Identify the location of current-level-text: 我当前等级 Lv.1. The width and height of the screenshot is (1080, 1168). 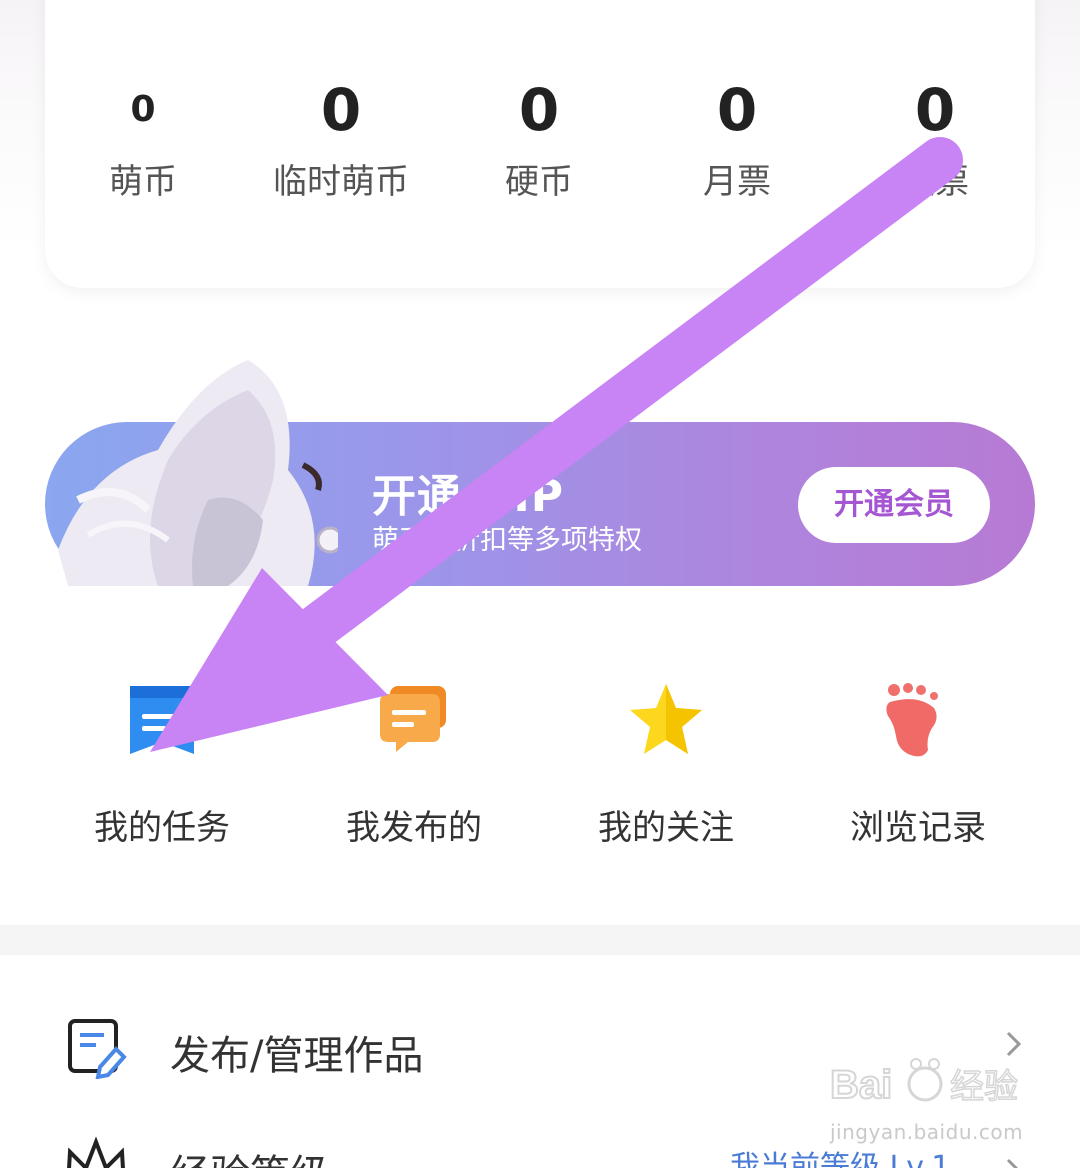
(840, 1159).